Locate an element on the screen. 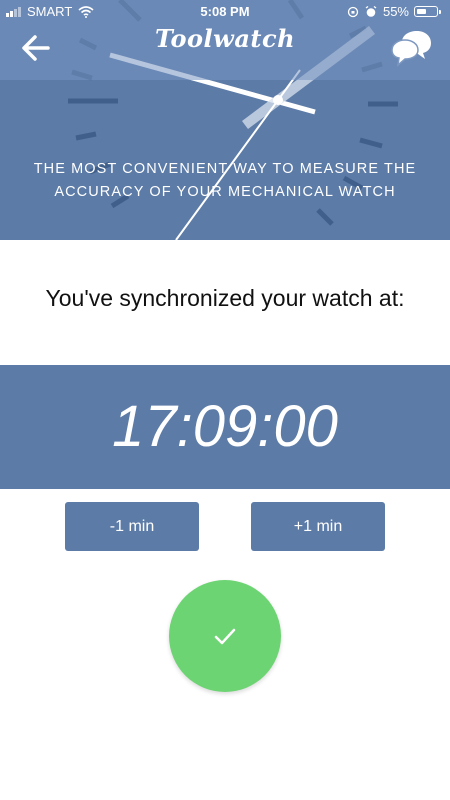  orientation-lock-icon is located at coordinates (353, 11).